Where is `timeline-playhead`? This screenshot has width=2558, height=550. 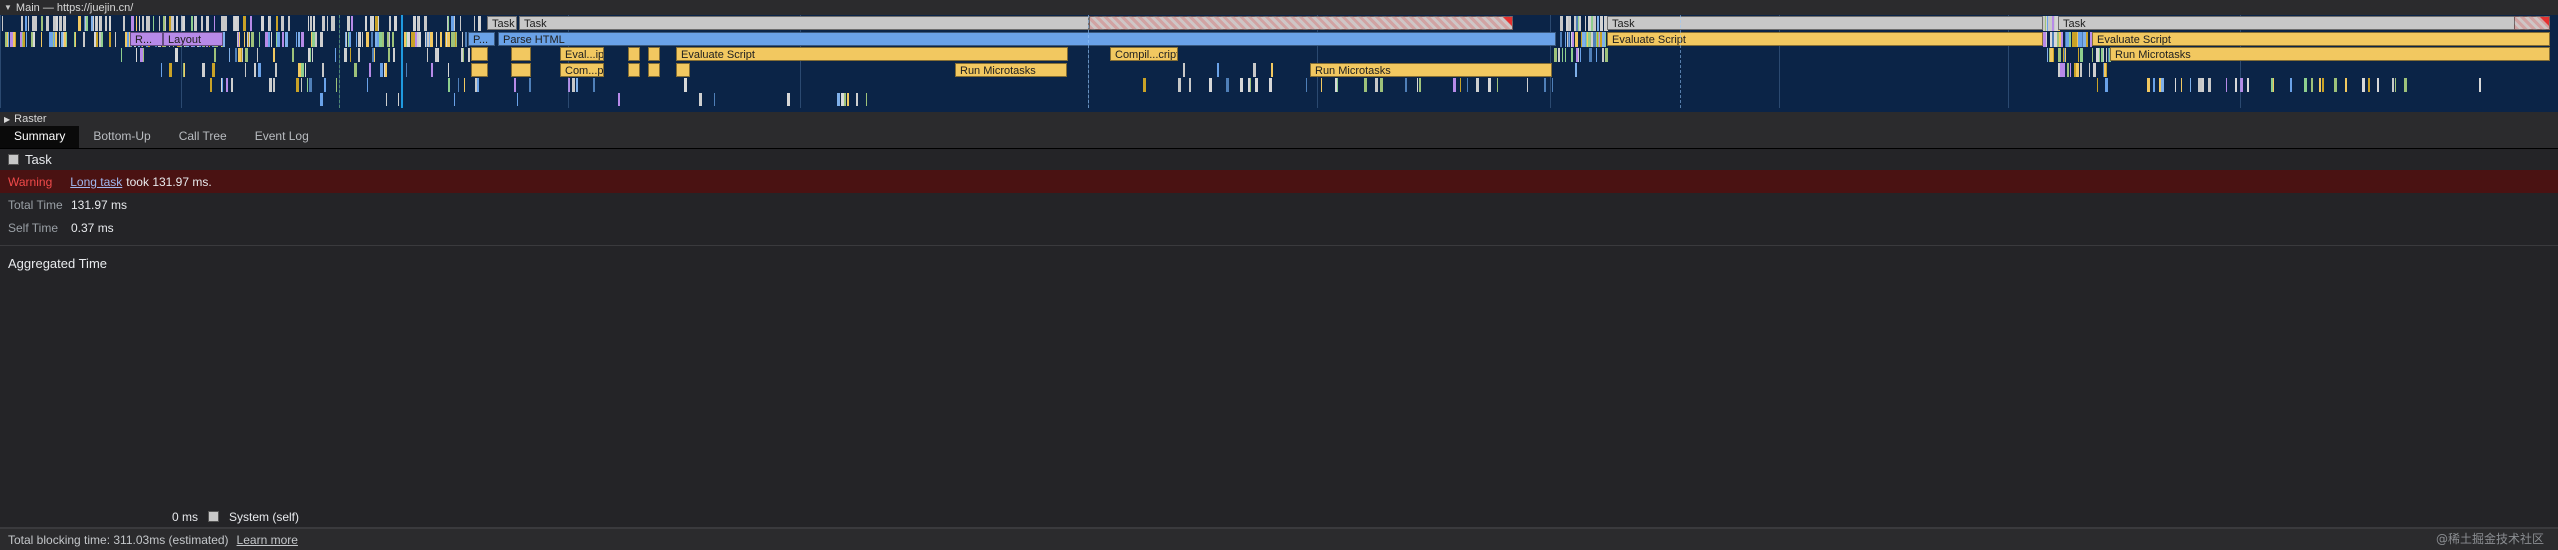
timeline-playhead is located at coordinates (402, 61).